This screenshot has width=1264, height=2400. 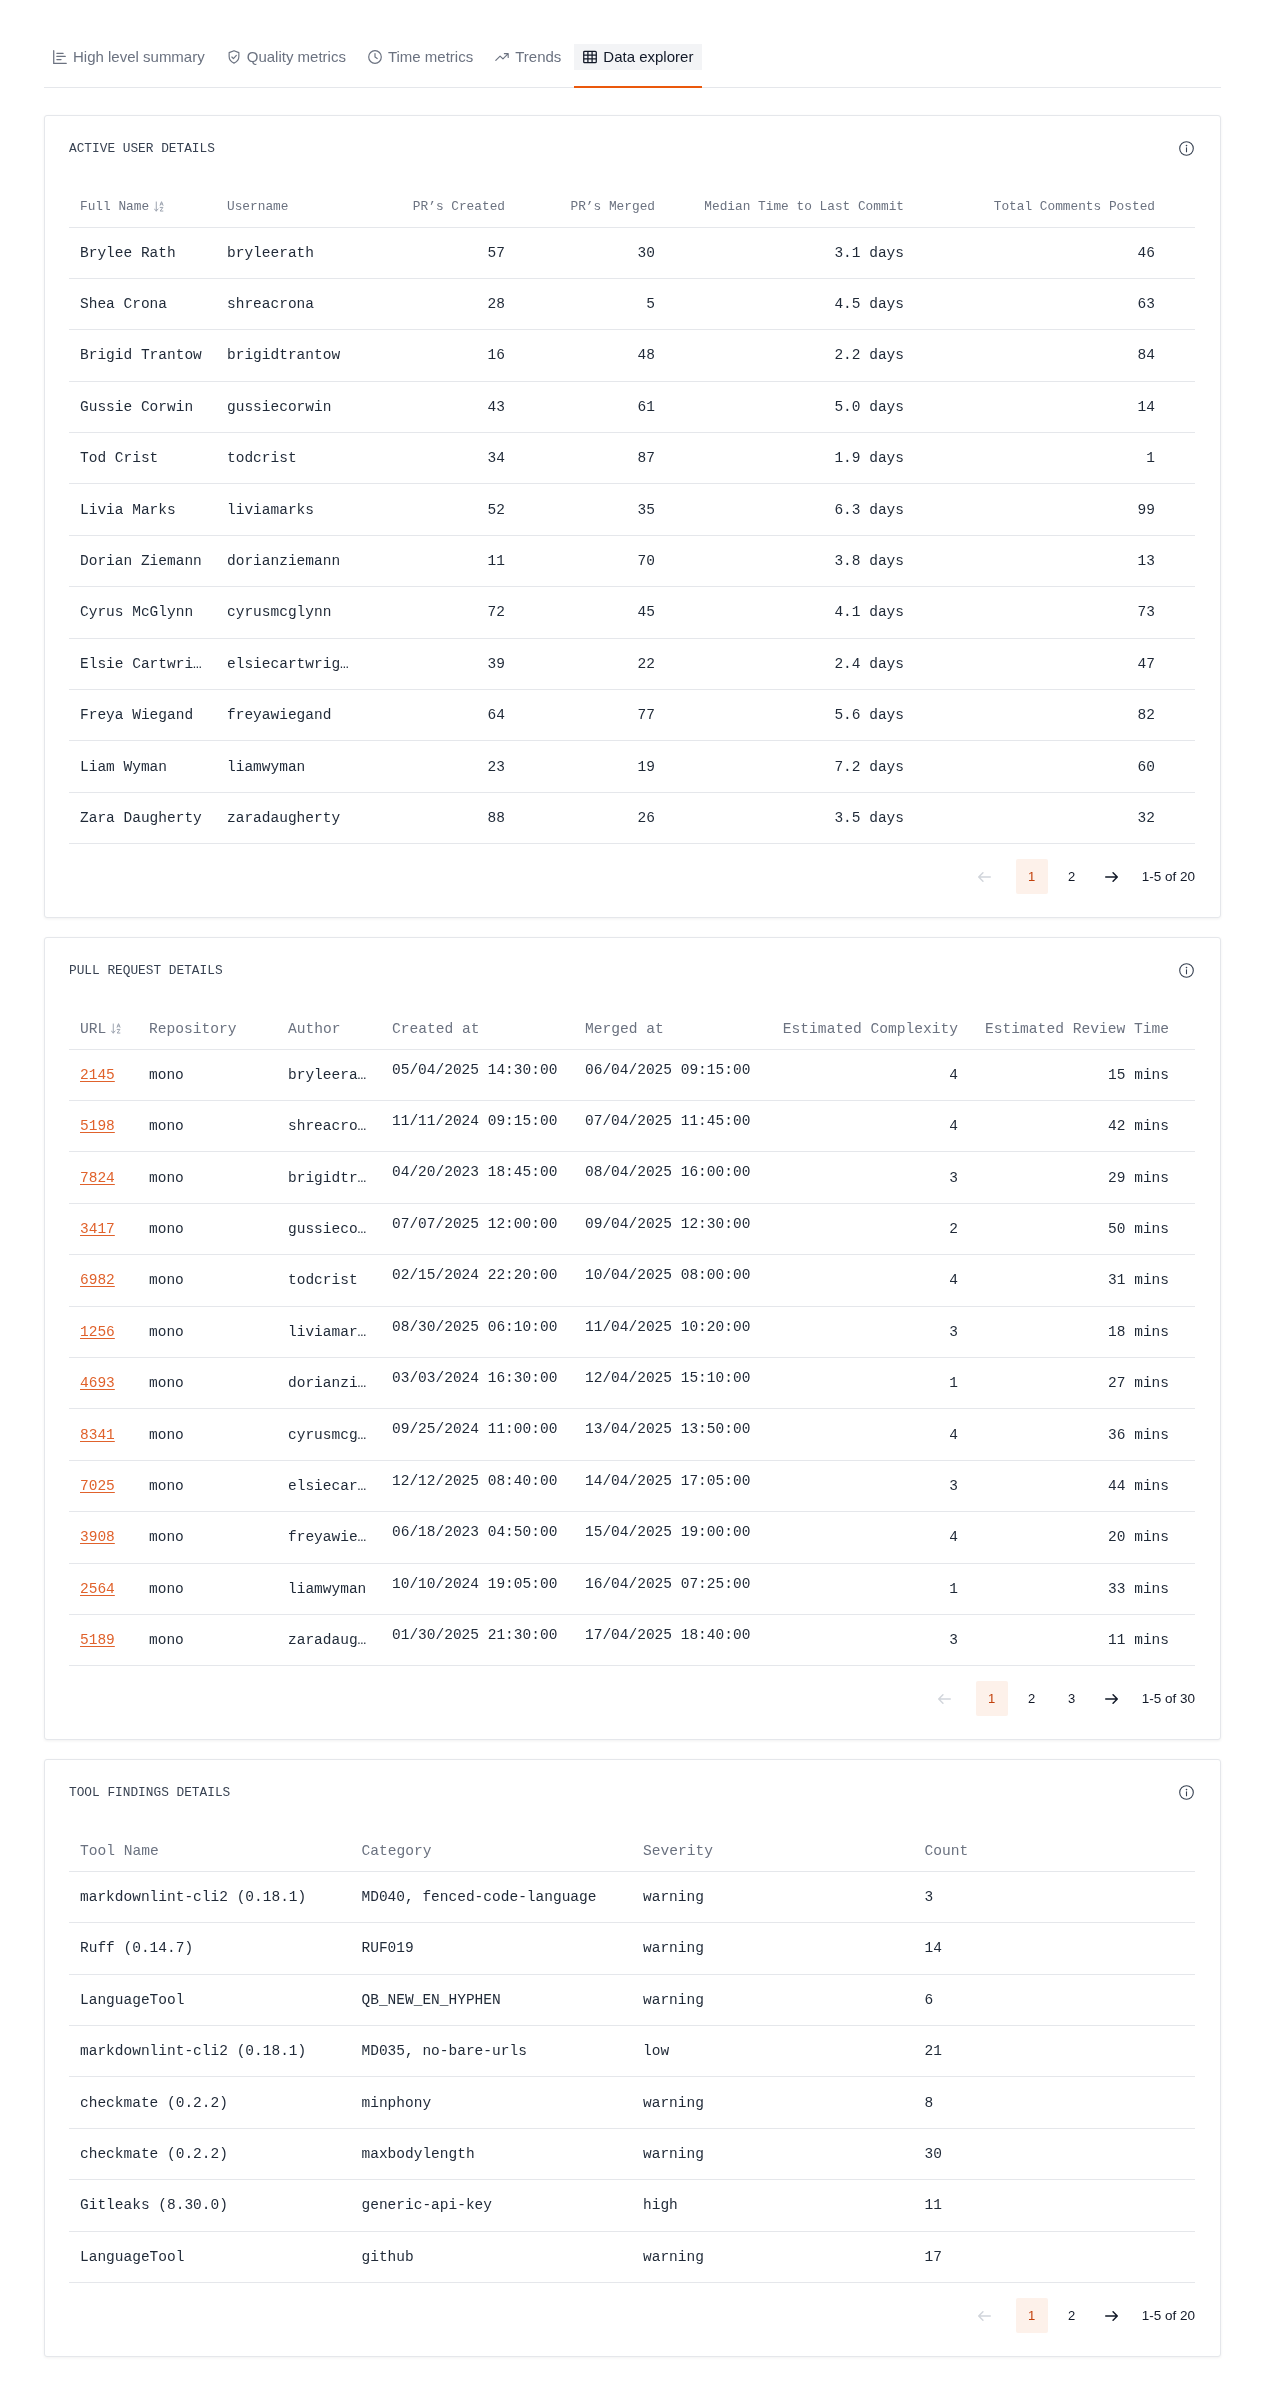 What do you see at coordinates (475, 1326) in the screenshot?
I see `table-cell: 08/30/2025 06:10:00` at bounding box center [475, 1326].